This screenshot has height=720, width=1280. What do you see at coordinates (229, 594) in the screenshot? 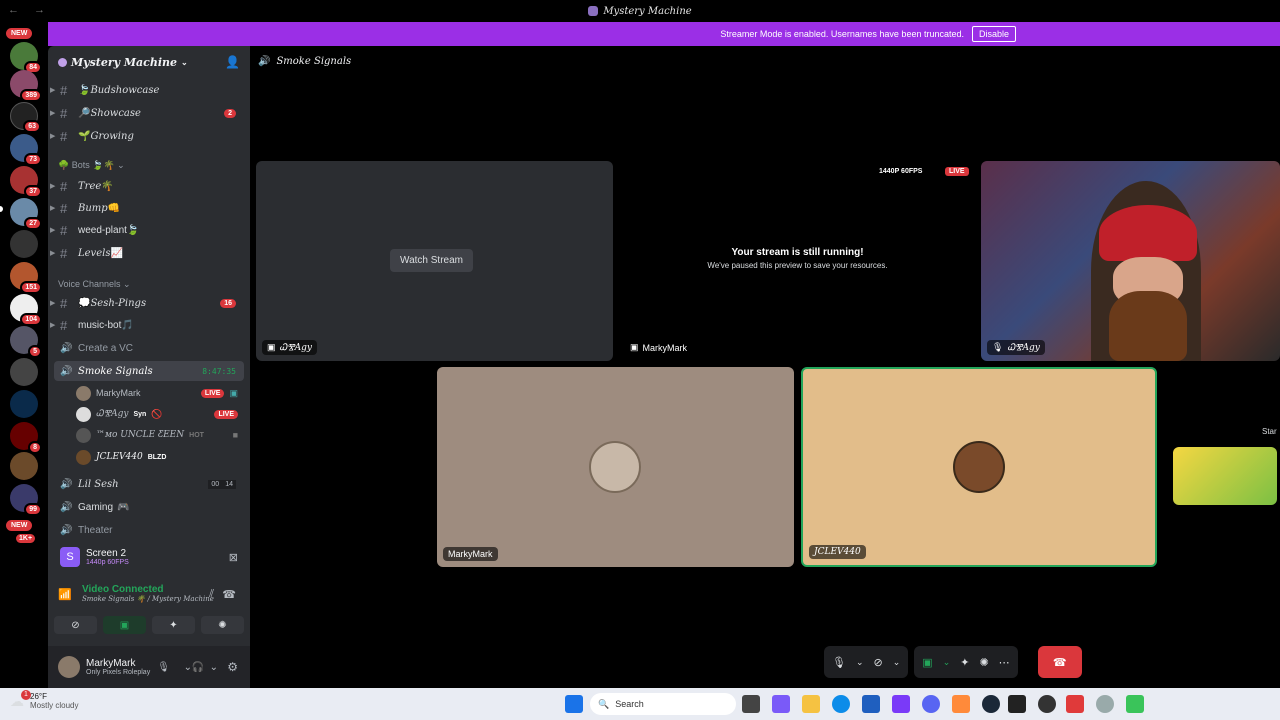
I see `disconnect-icon: ☎` at bounding box center [229, 594].